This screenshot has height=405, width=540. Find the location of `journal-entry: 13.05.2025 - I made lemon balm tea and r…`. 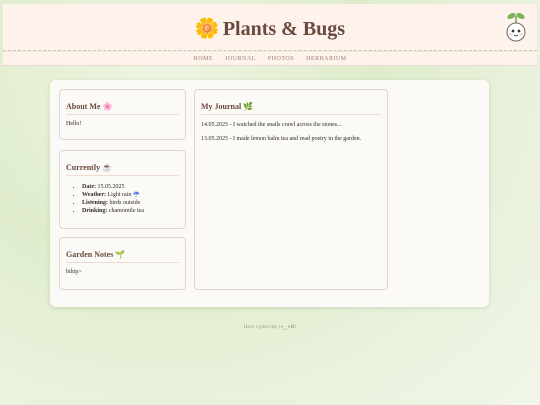

journal-entry: 13.05.2025 - I made lemon balm tea and r… is located at coordinates (281, 139).